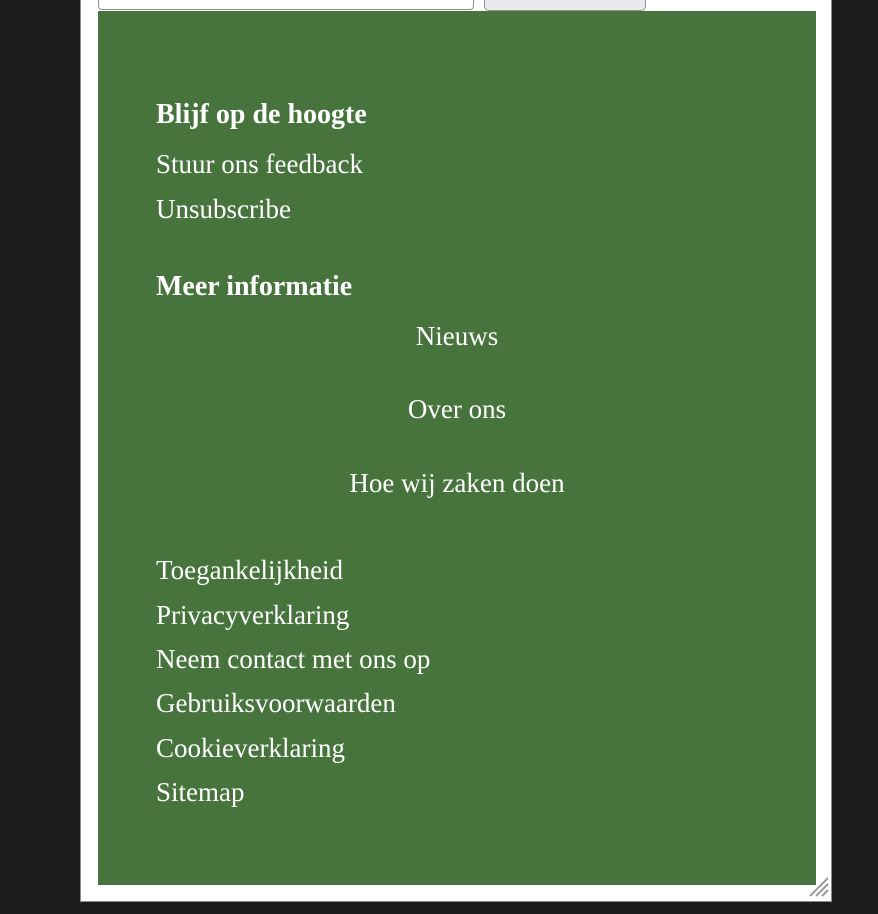  Describe the element at coordinates (457, 336) in the screenshot. I see `news-link: Nieuws` at that location.